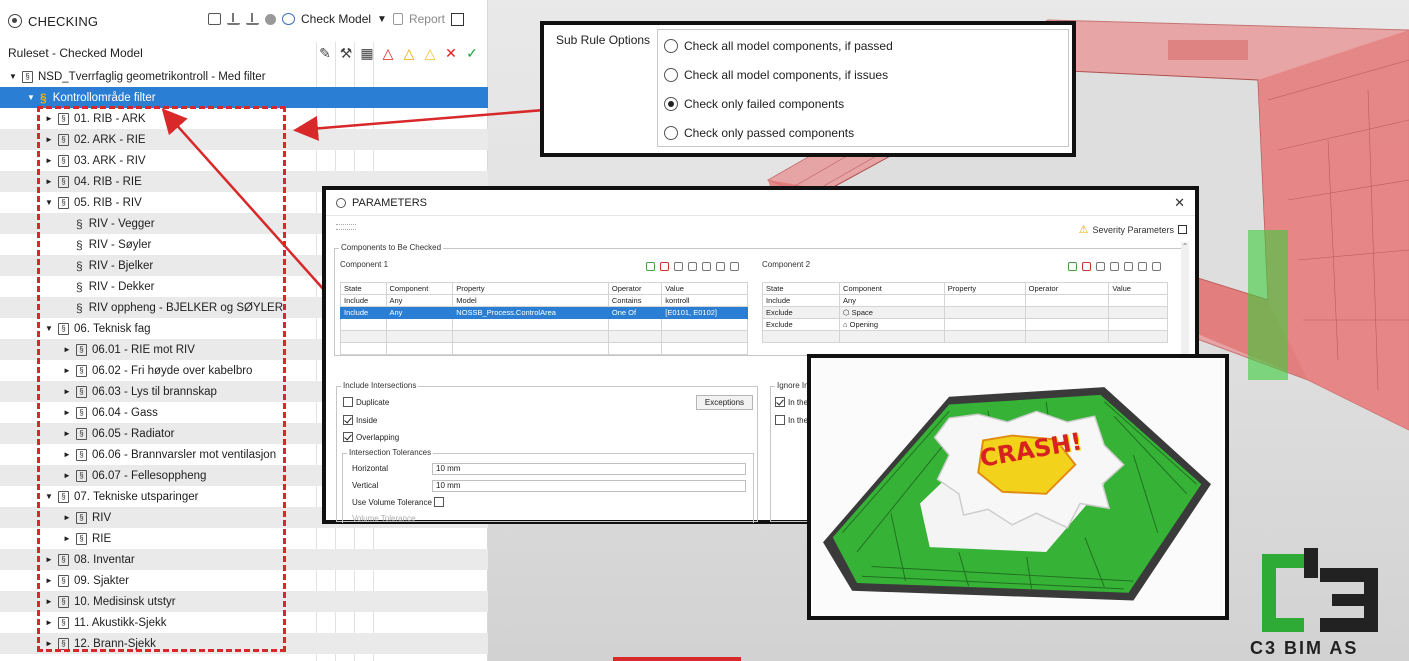 The image size is (1409, 661). Describe the element at coordinates (214, 19) in the screenshot. I see `open-folder-icon` at that location.